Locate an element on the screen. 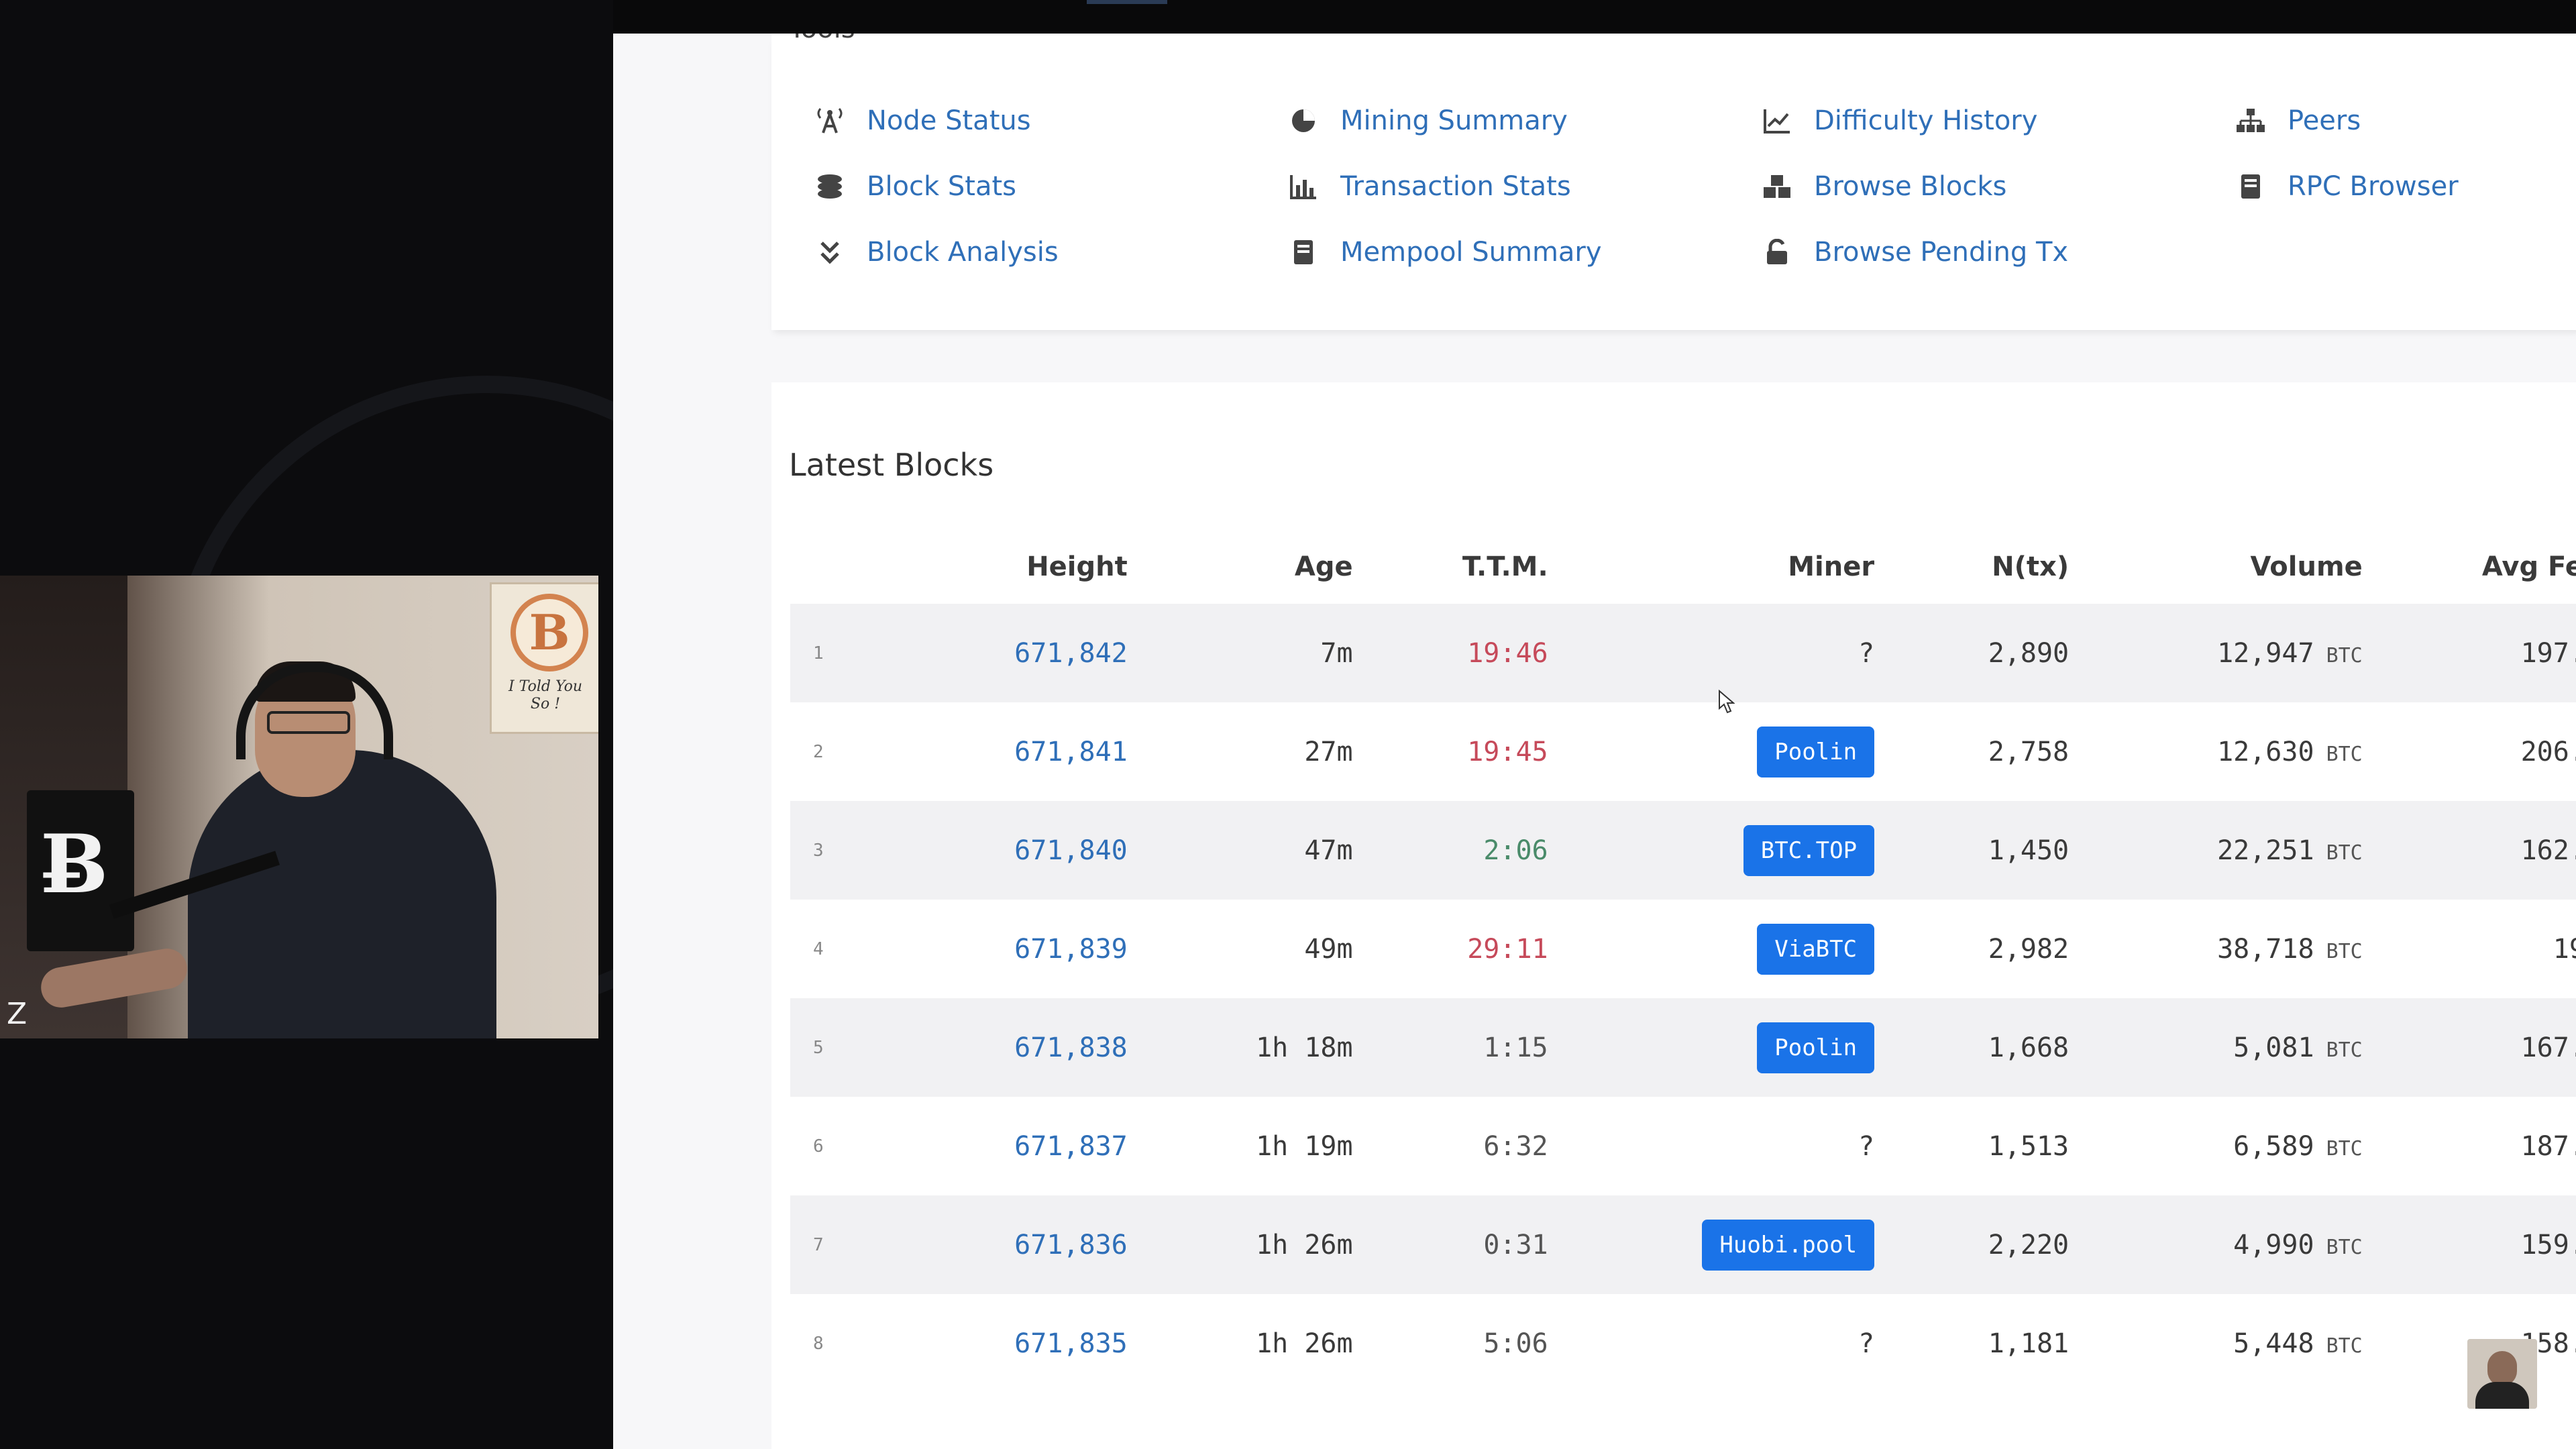 This screenshot has width=2576, height=1449. block-miner-cell: ViaBTC is located at coordinates (1711, 949).